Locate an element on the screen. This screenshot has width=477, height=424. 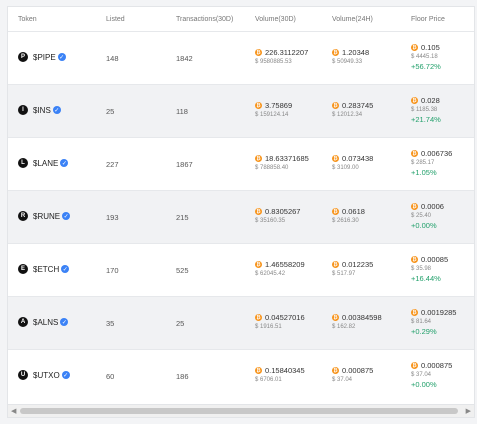
floor-price-cell: ₿ 0.0006 $ 25.40 +0.00% is located at coordinates (427, 216).